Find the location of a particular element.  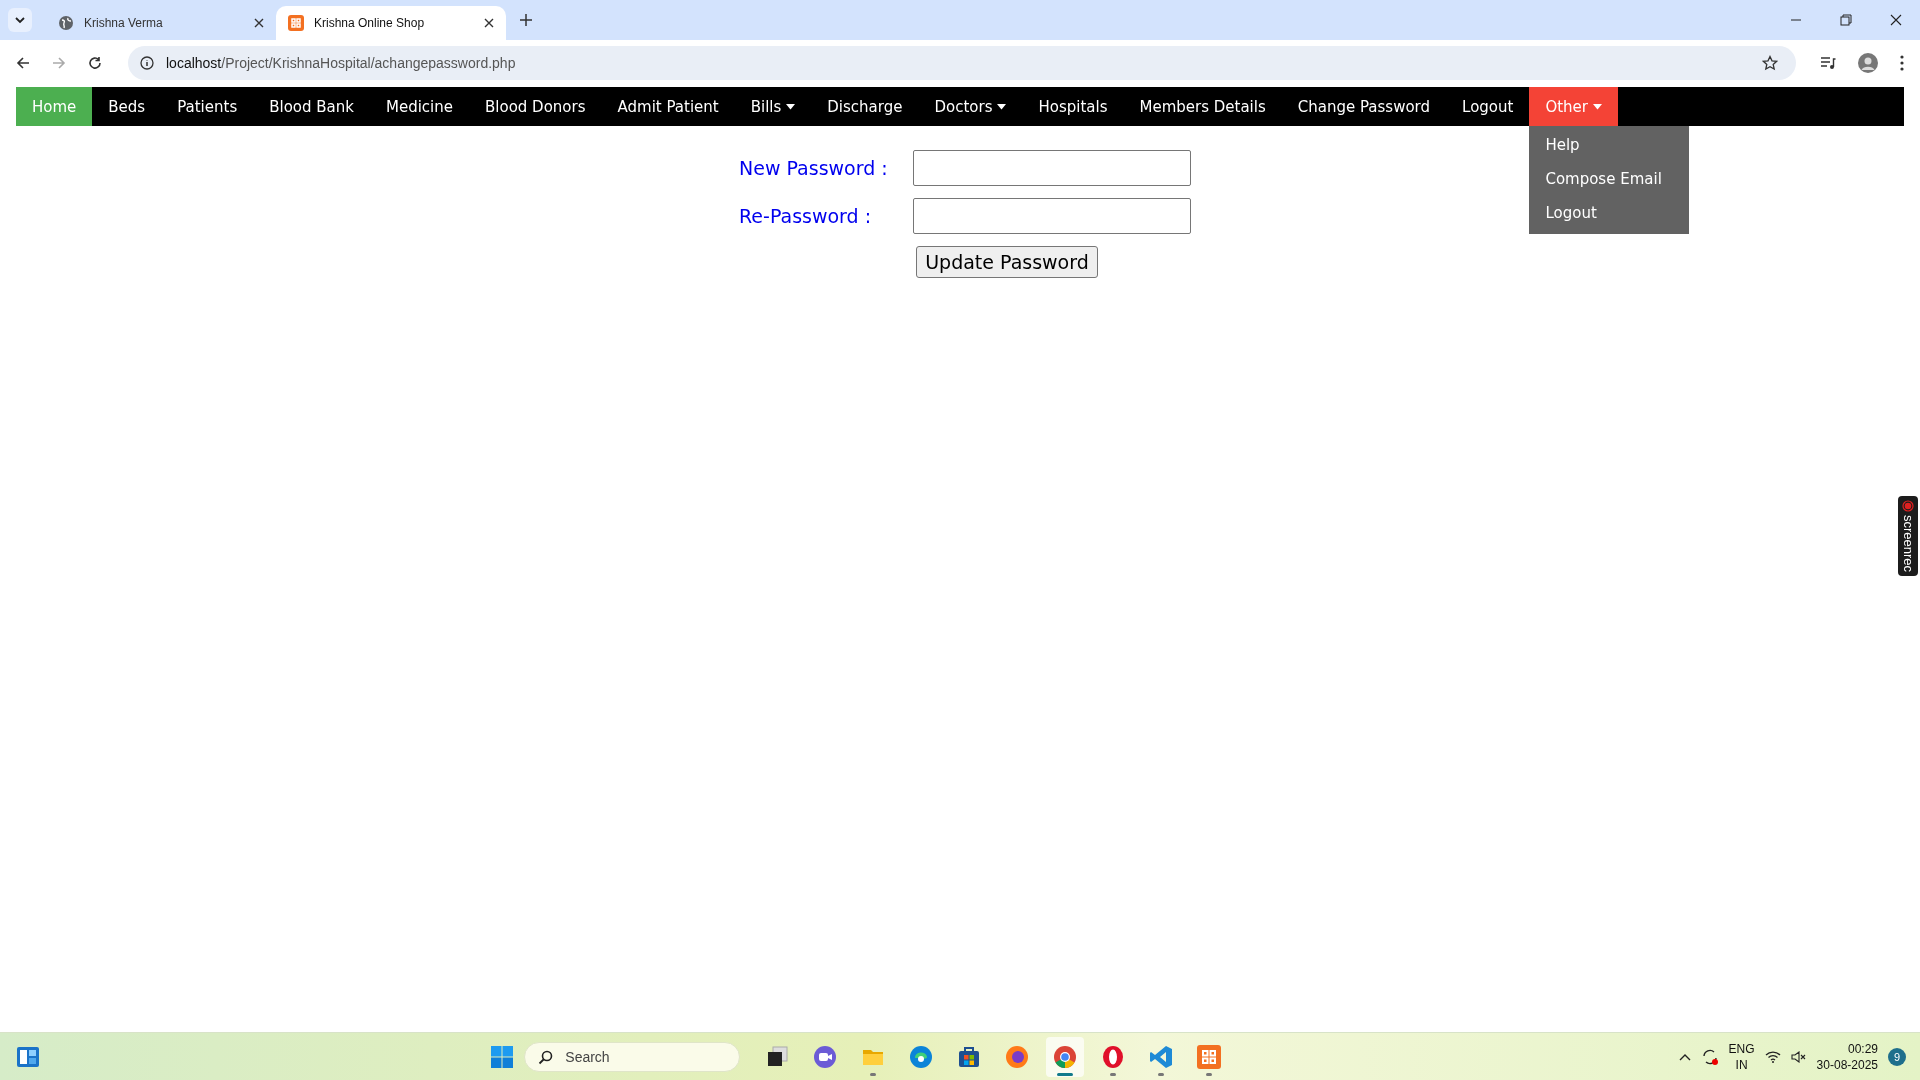

star-icon is located at coordinates (1770, 63).